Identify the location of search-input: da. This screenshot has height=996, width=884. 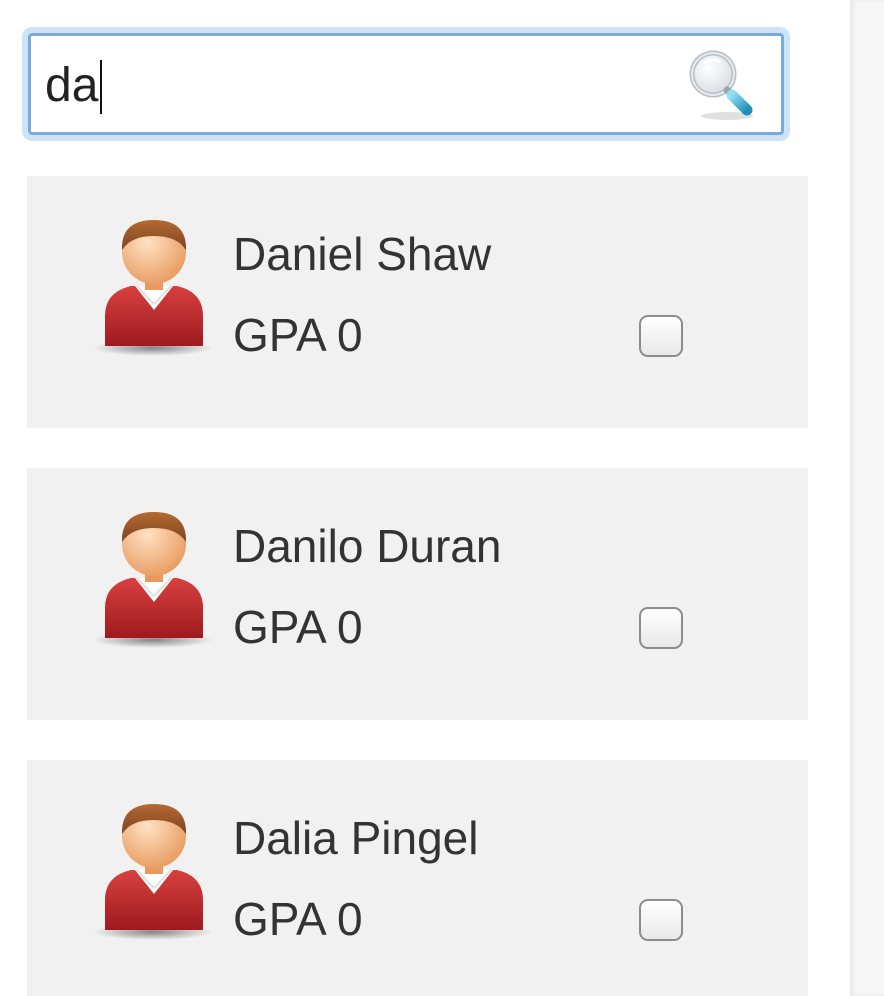
(406, 84).